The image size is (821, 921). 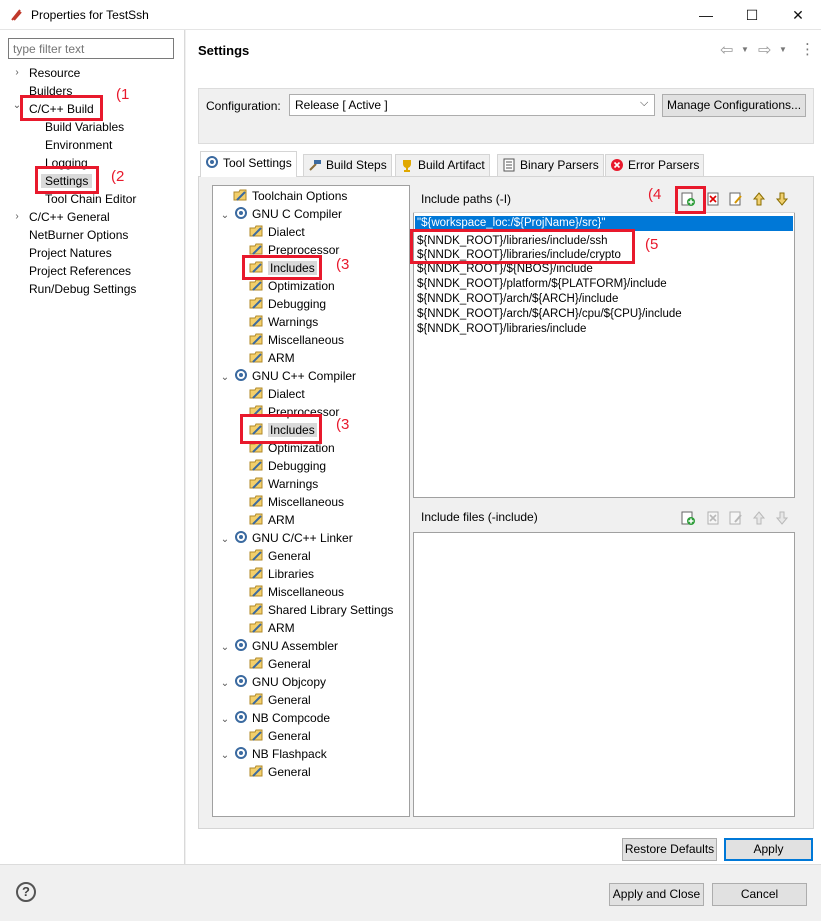 What do you see at coordinates (281, 358) in the screenshot?
I see `tree-label: ARM` at bounding box center [281, 358].